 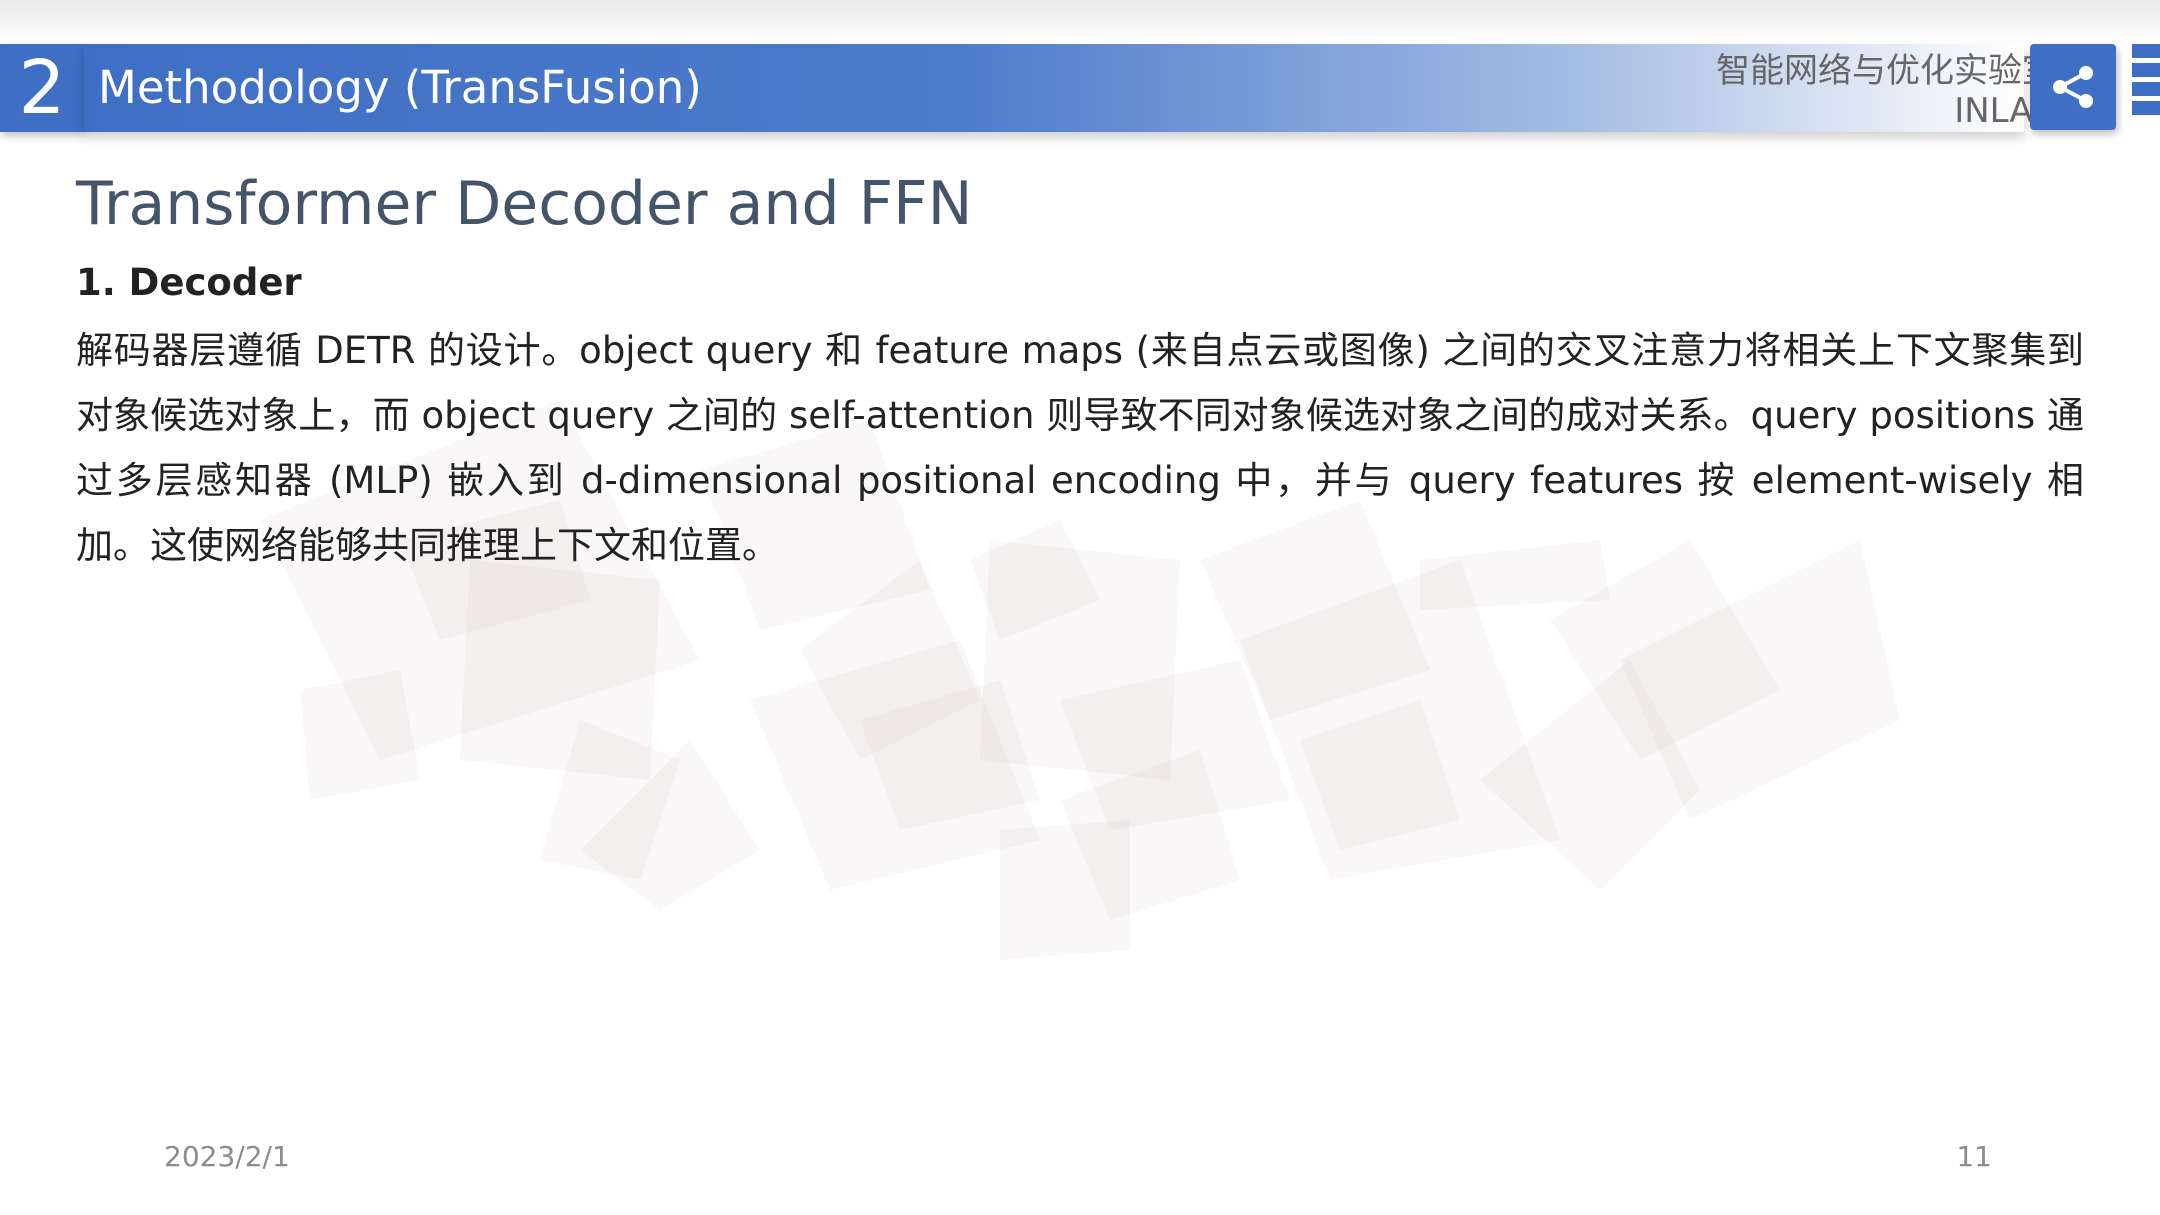 I want to click on lab-name-block: 智能网络与优化实验室 INLAB, so click(x=1886, y=90).